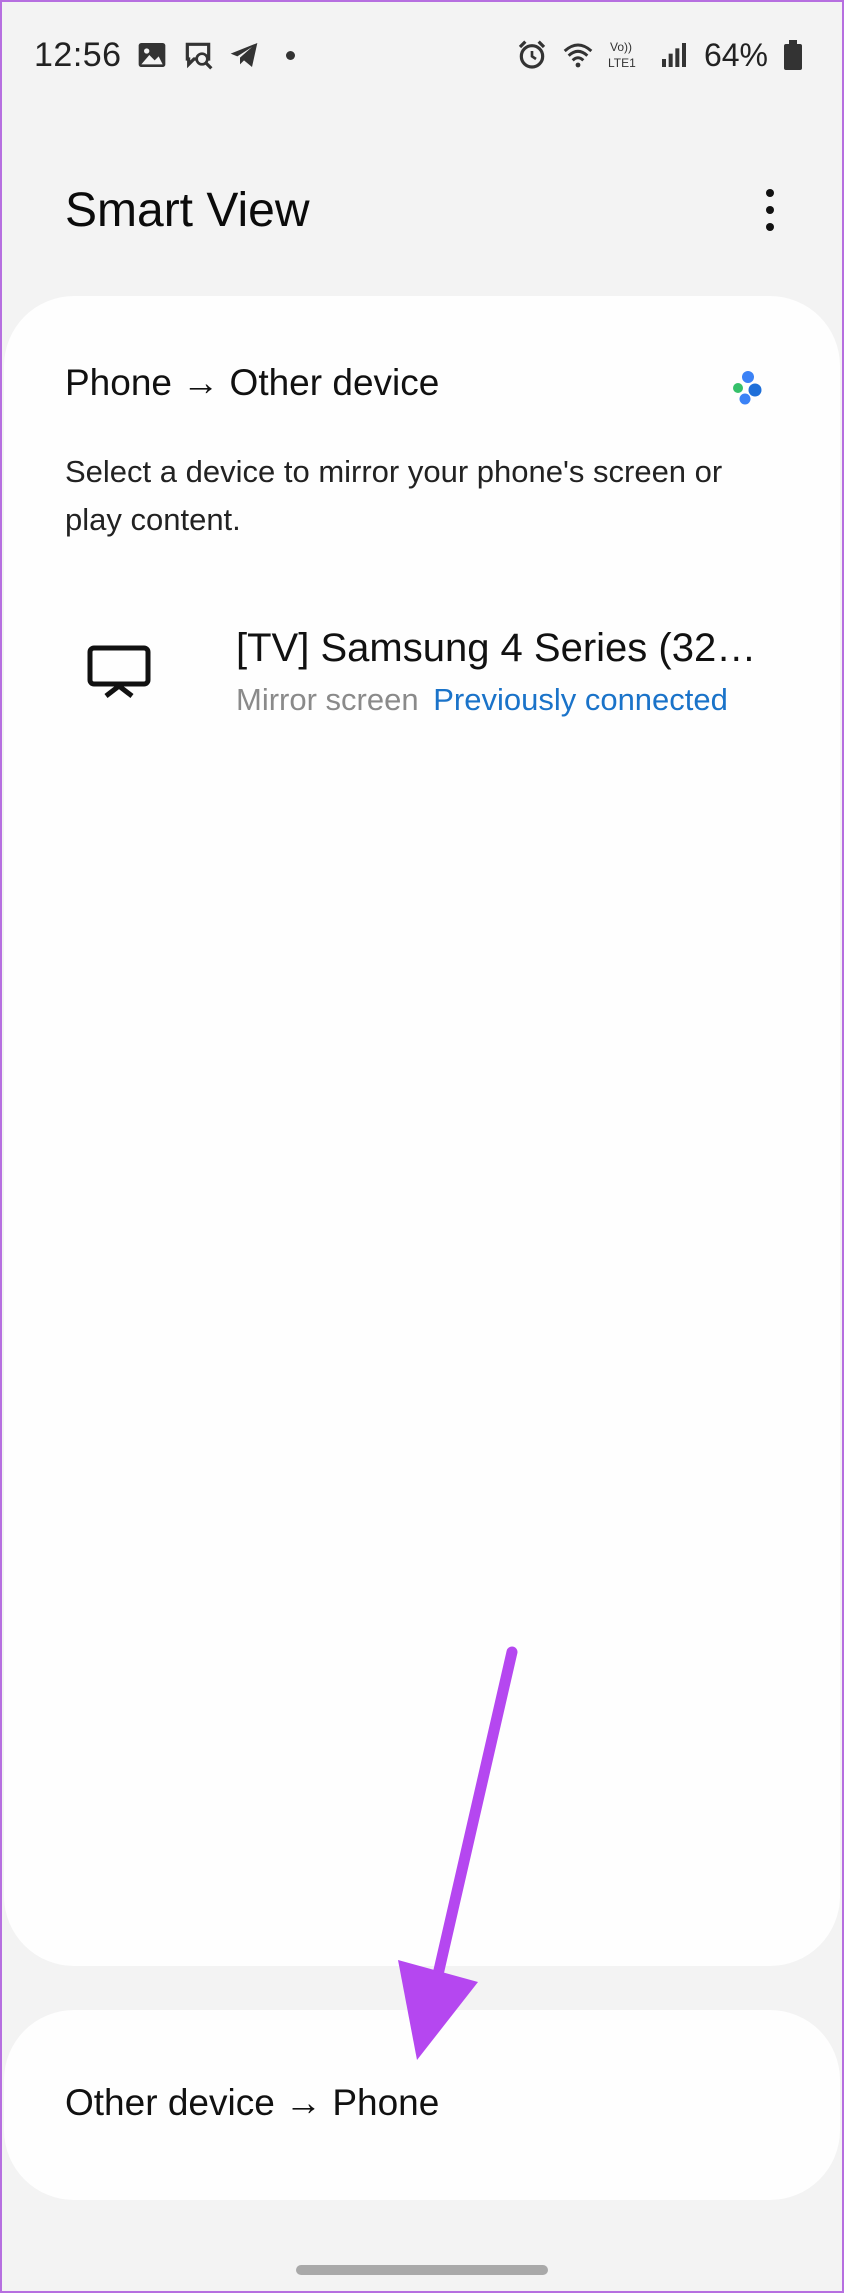 The width and height of the screenshot is (844, 2293). I want to click on section-title-phone-to-device: Phone → Other device, so click(252, 382).